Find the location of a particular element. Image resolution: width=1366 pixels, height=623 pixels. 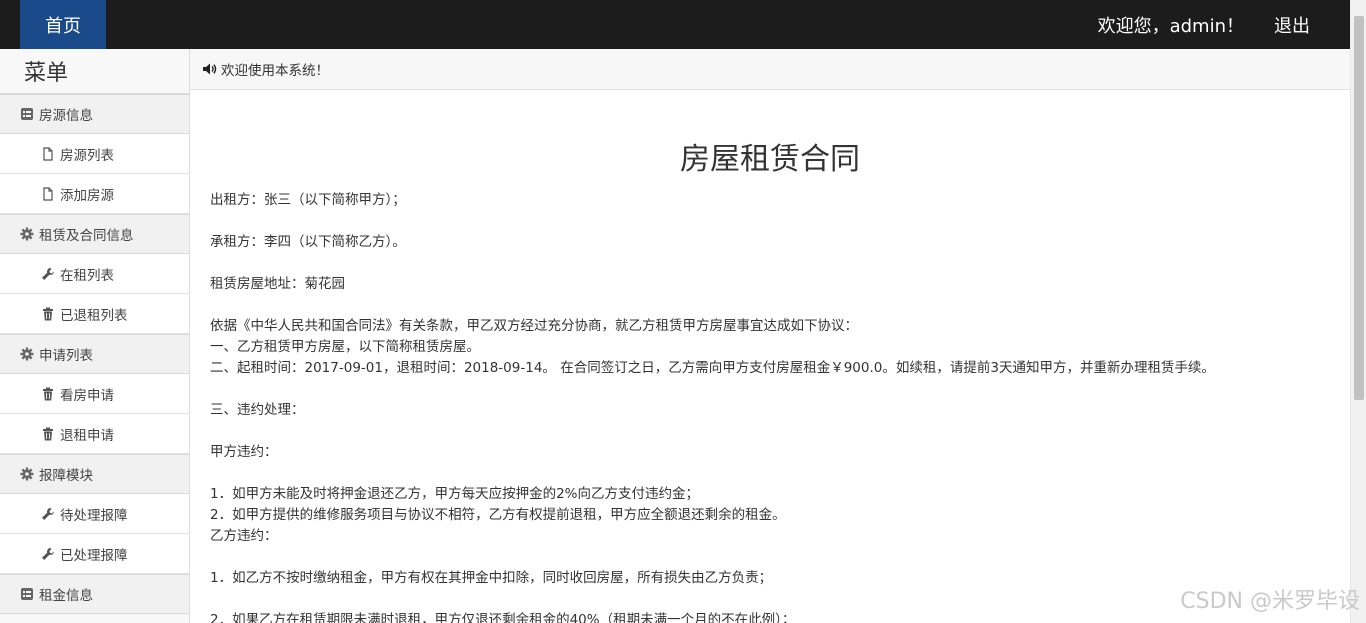

page-scrollbar is located at coordinates (1358, 311).